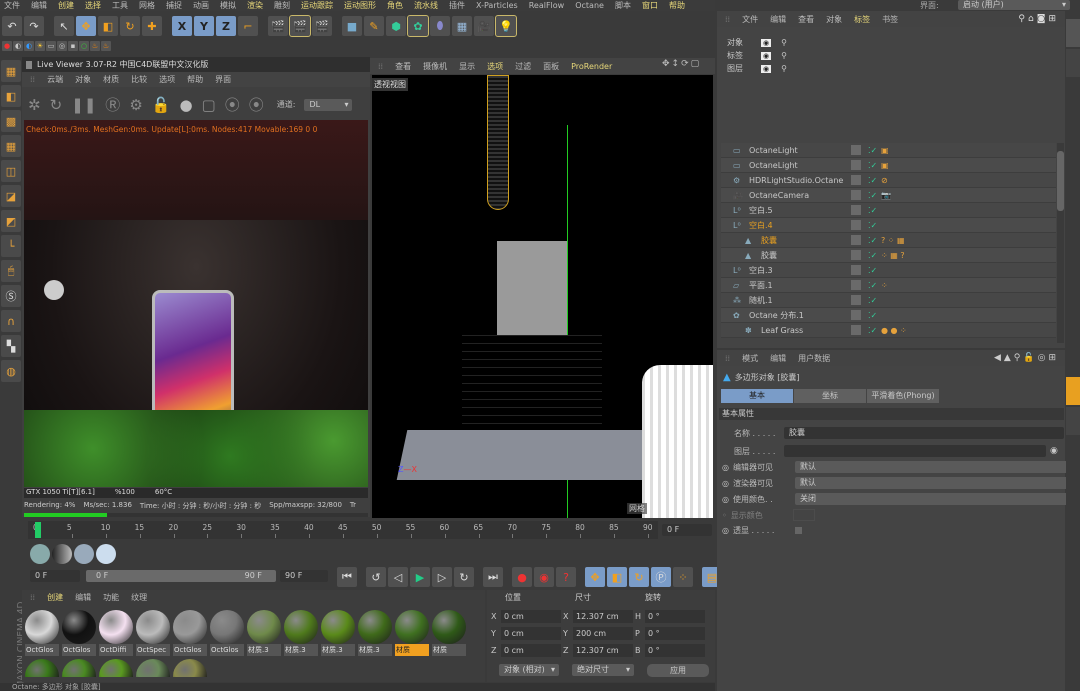 The height and width of the screenshot is (691, 1080). Describe the element at coordinates (11, 296) in the screenshot. I see `snap-icon: Ⓢ` at that location.